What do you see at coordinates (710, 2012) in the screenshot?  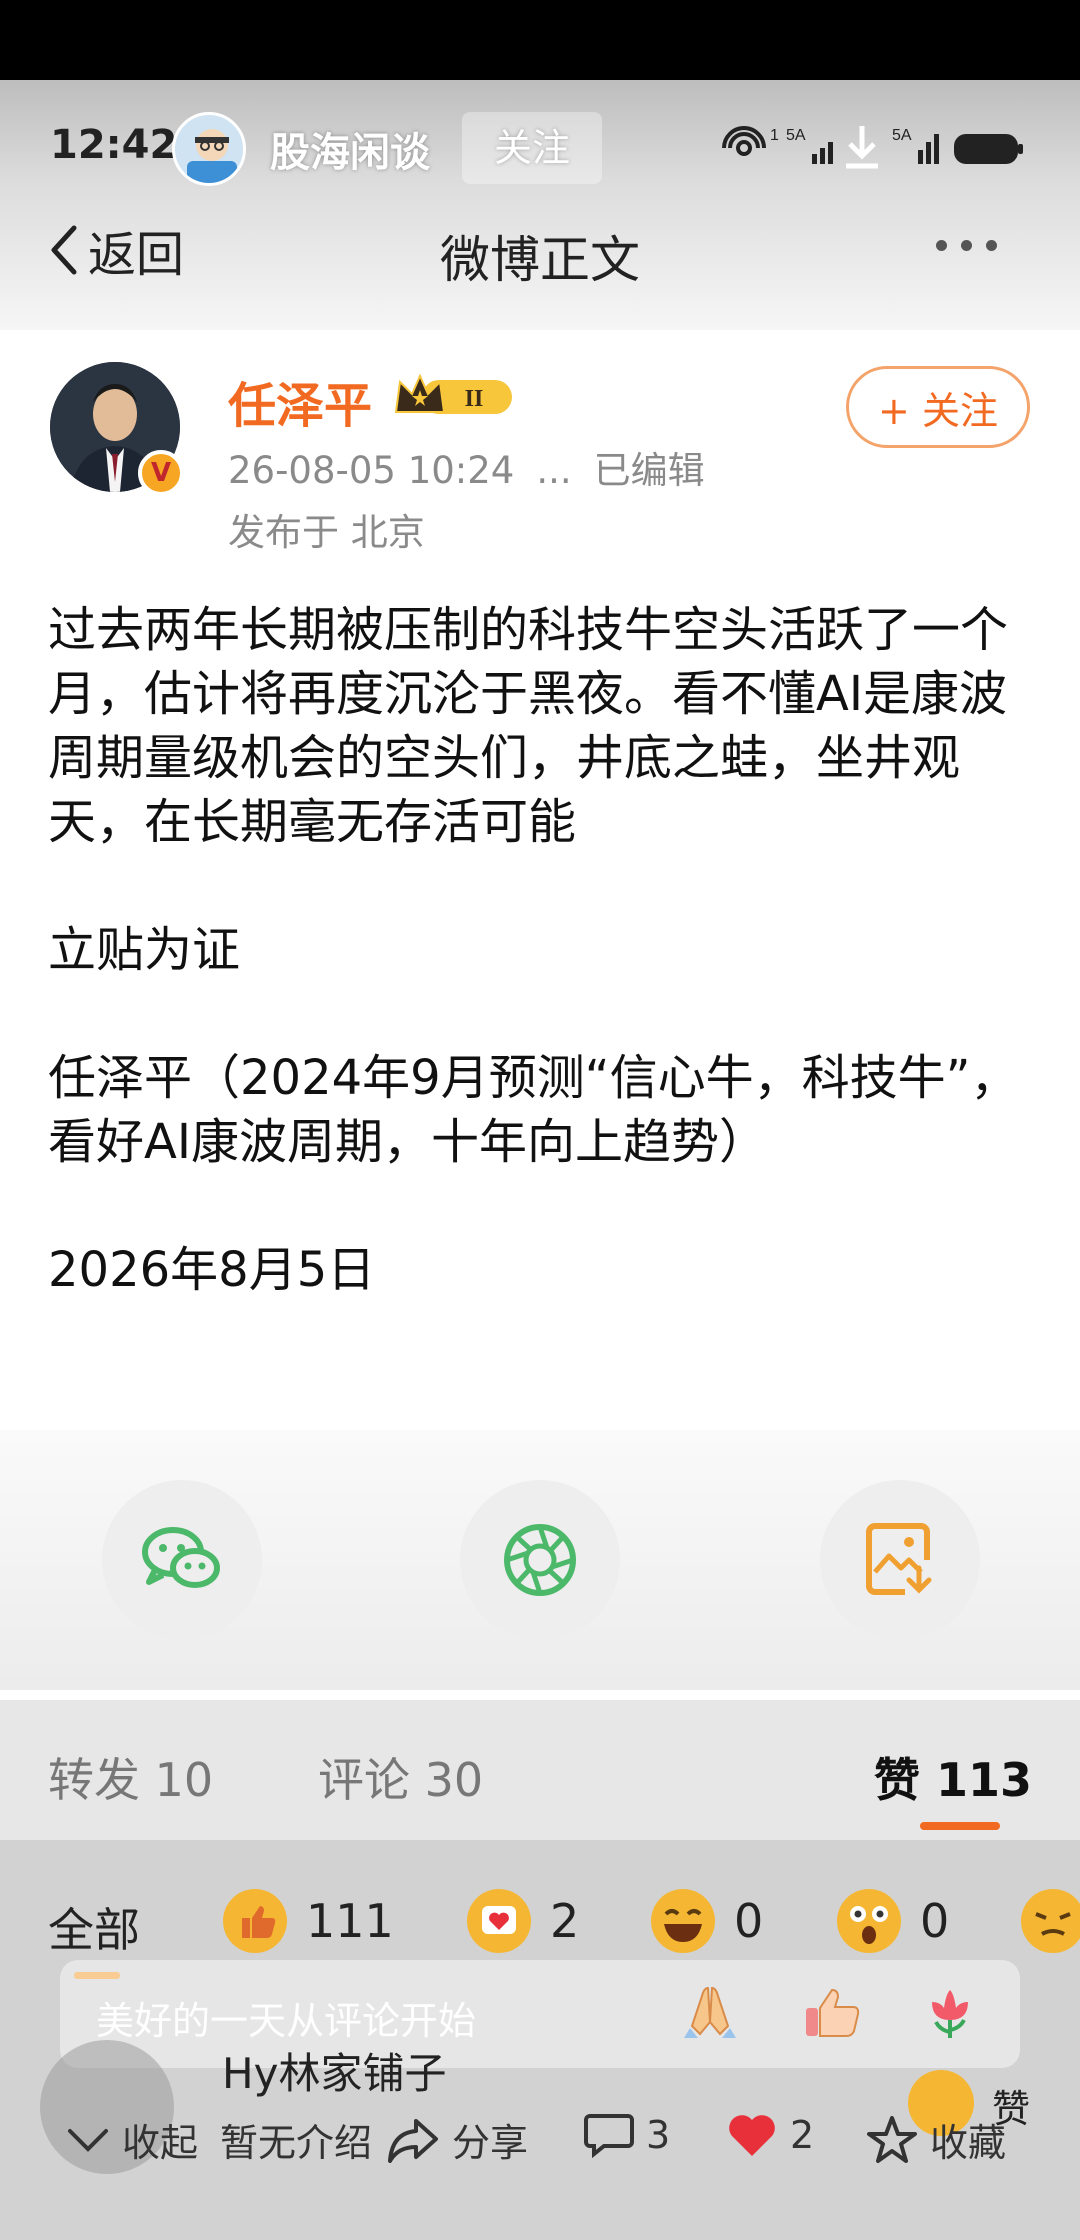 I see `pray-emoji` at bounding box center [710, 2012].